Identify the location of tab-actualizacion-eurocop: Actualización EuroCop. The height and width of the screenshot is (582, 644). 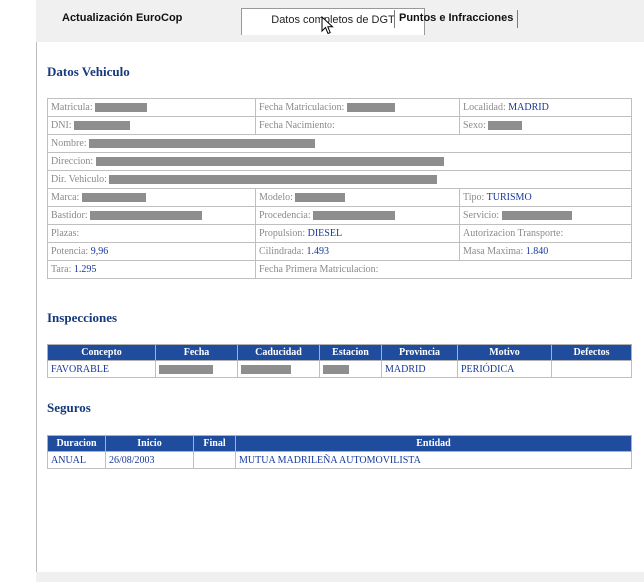
(122, 18).